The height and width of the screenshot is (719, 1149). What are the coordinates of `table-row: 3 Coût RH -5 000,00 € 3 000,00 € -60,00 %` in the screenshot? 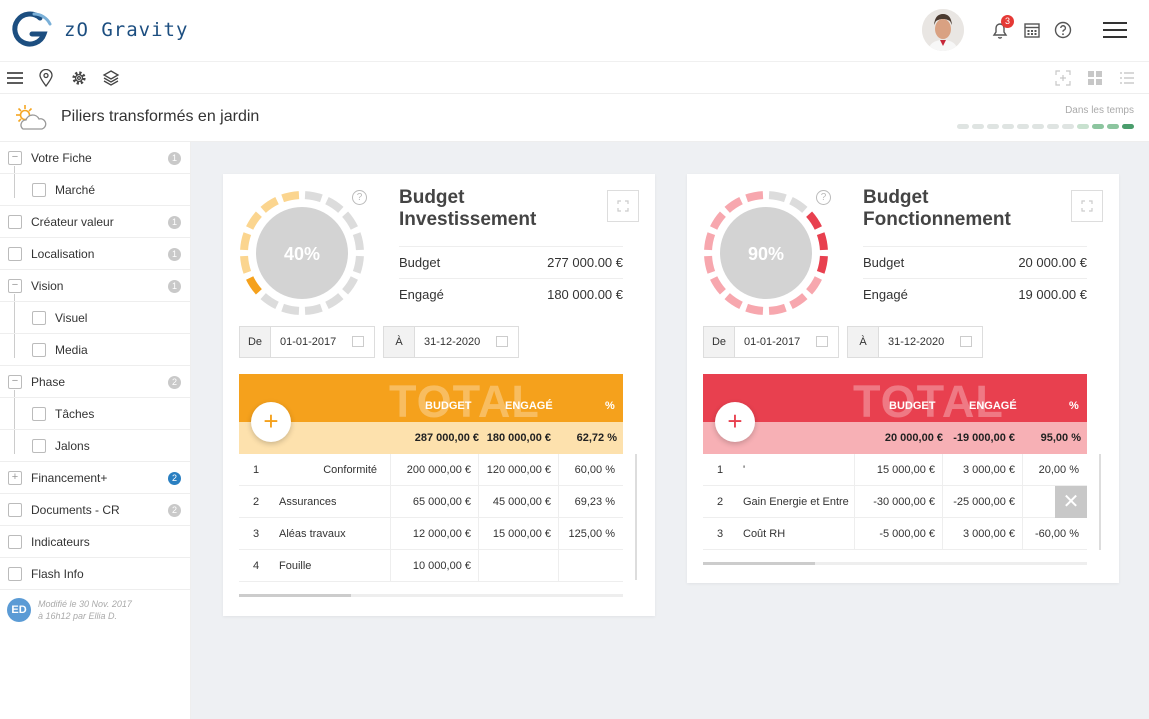 It's located at (895, 534).